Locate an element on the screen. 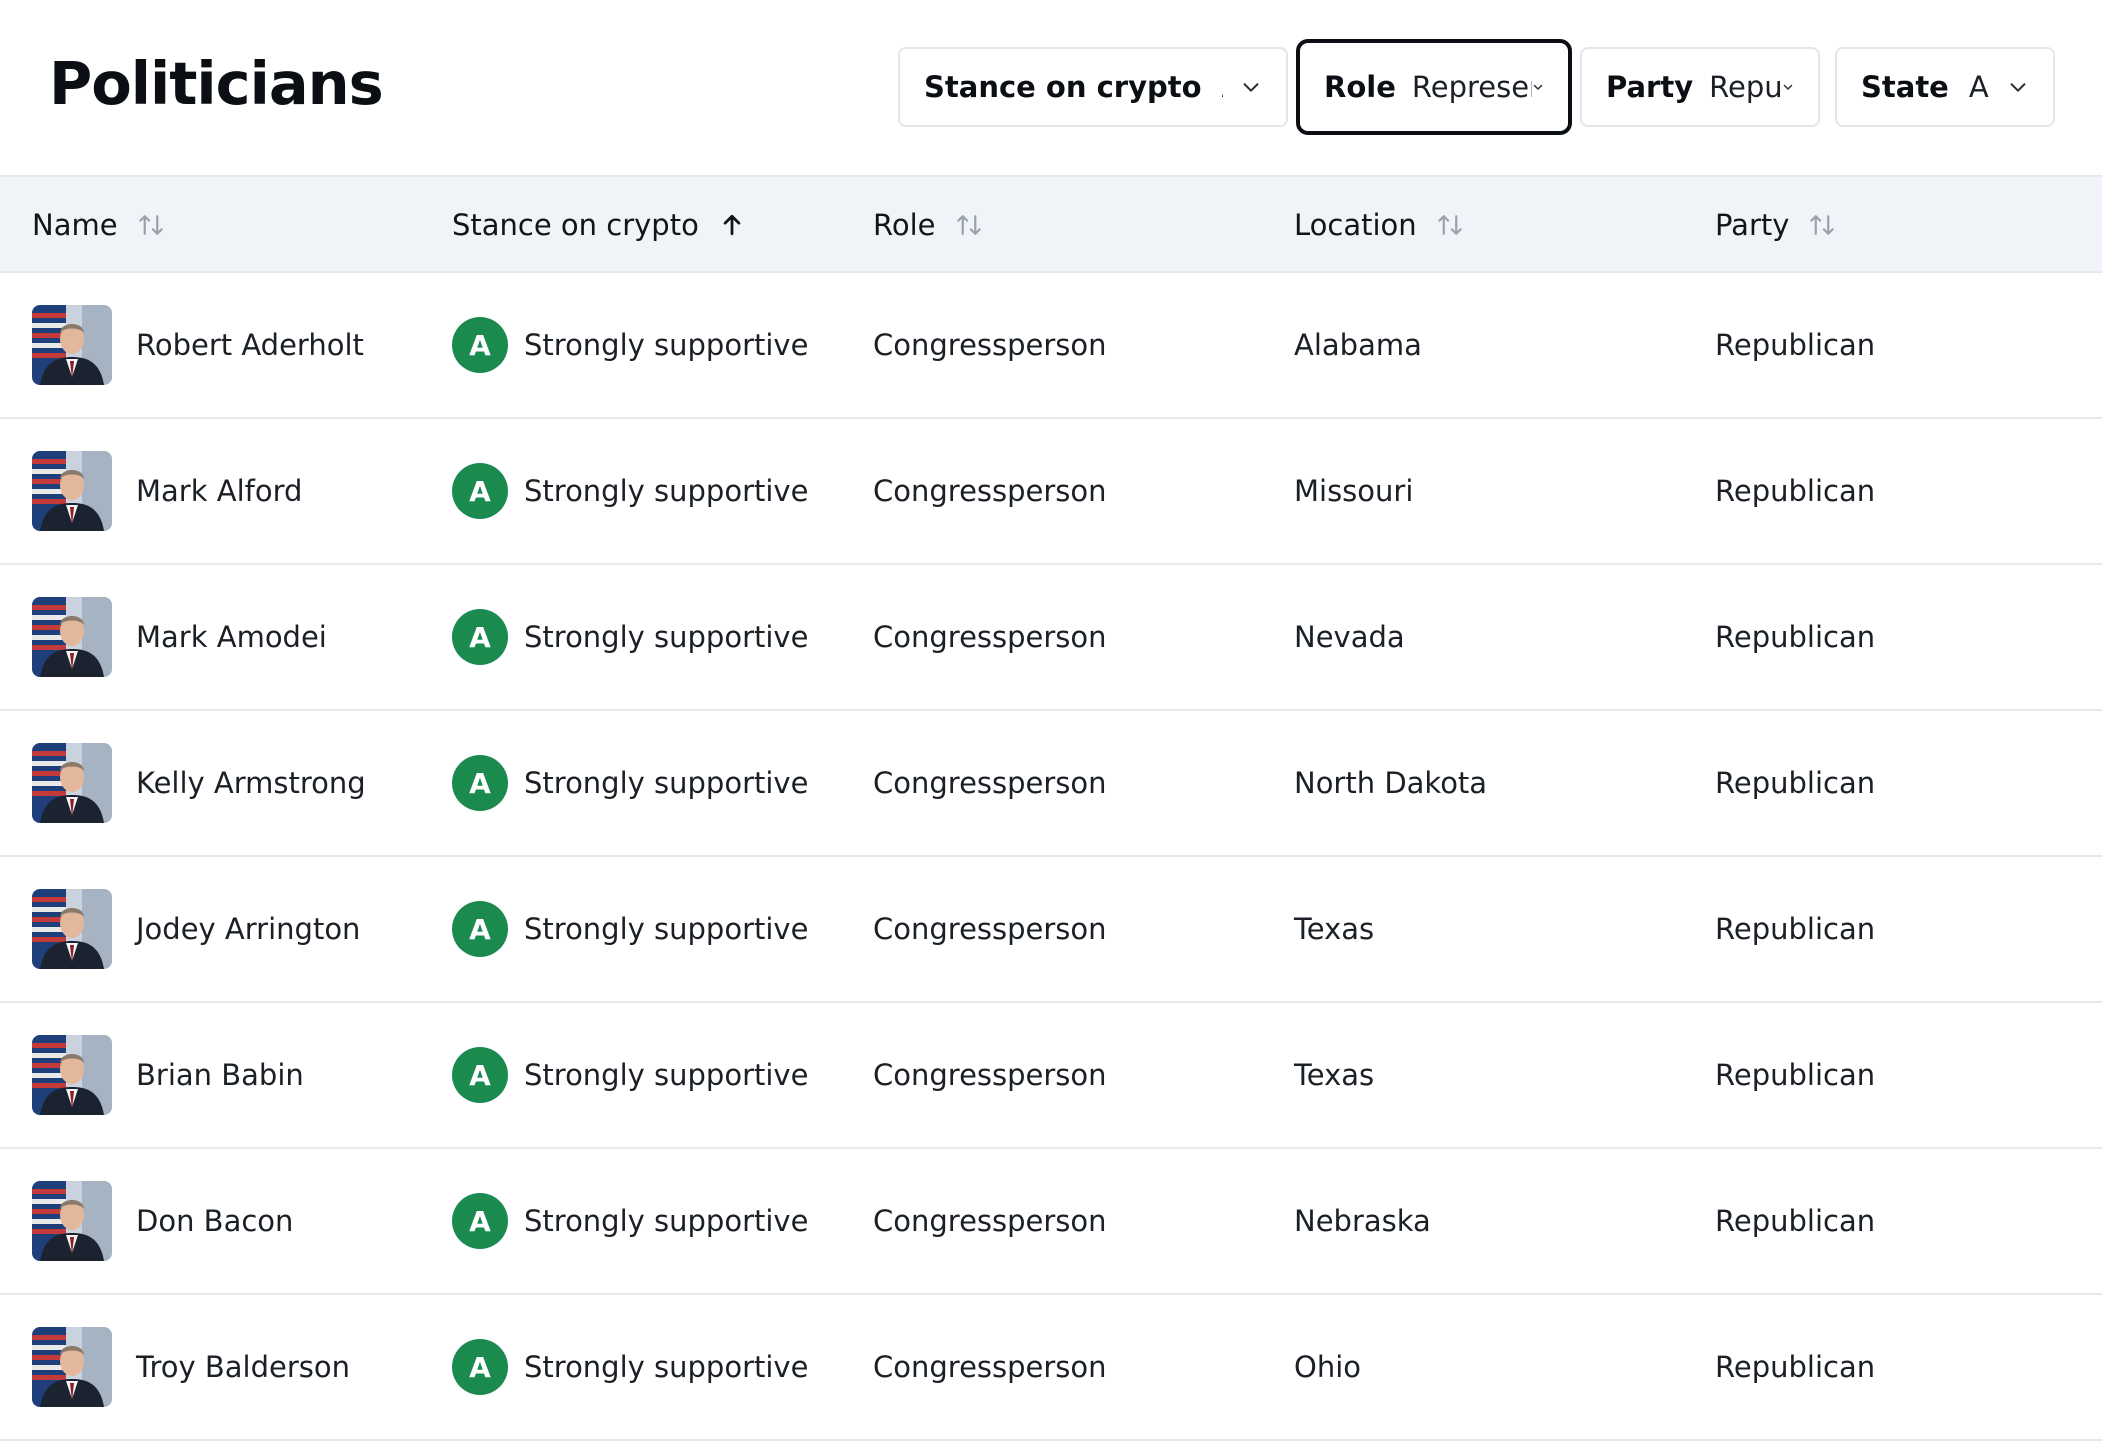 This screenshot has height=1441, width=2102. politician-name: Brian Babin is located at coordinates (220, 1075).